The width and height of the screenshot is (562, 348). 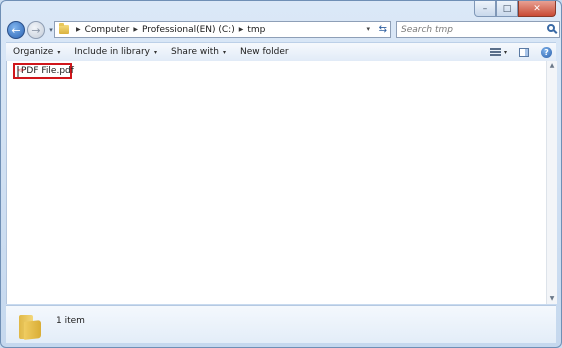 I want to click on scroll-down-icon: ▼, so click(x=552, y=299).